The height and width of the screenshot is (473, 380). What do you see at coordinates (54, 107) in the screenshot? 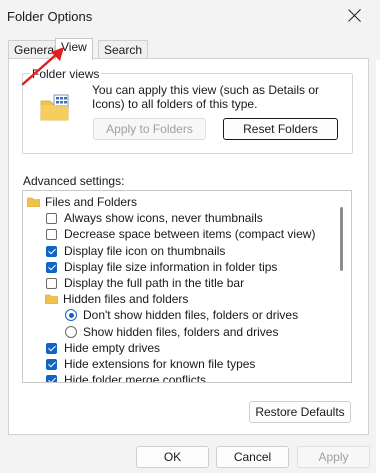
I see `folder-view-icon` at bounding box center [54, 107].